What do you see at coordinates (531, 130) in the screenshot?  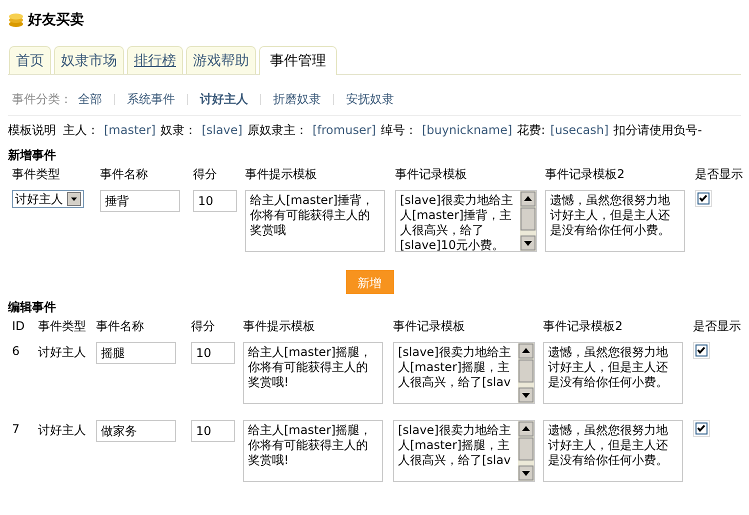 I see `template-text: 花费:` at bounding box center [531, 130].